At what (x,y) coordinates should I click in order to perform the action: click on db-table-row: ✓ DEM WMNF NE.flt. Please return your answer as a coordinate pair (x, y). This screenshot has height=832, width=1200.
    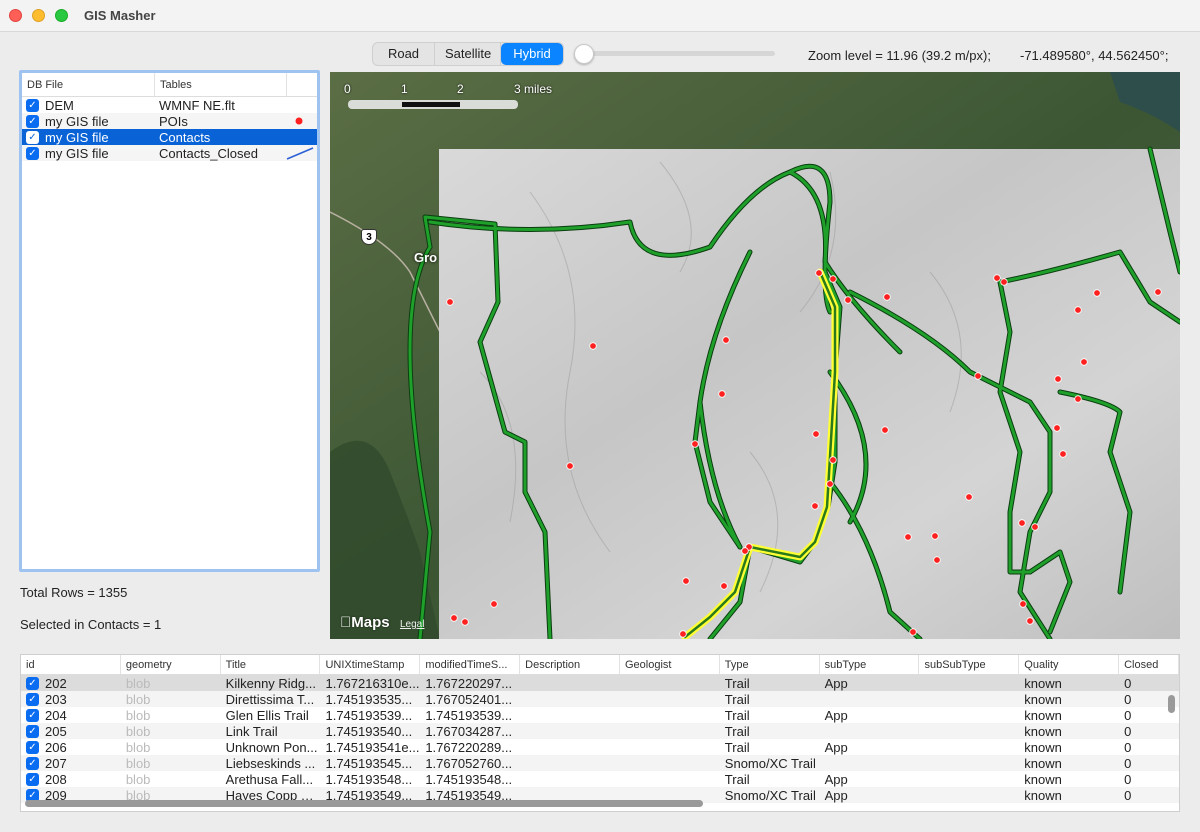
    Looking at the image, I should click on (169, 105).